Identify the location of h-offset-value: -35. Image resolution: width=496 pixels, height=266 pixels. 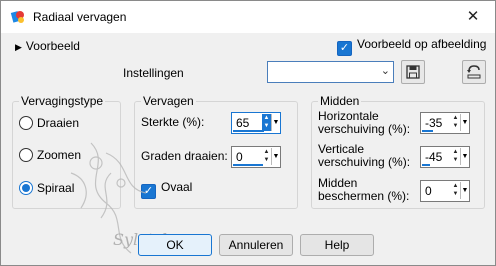
(434, 123).